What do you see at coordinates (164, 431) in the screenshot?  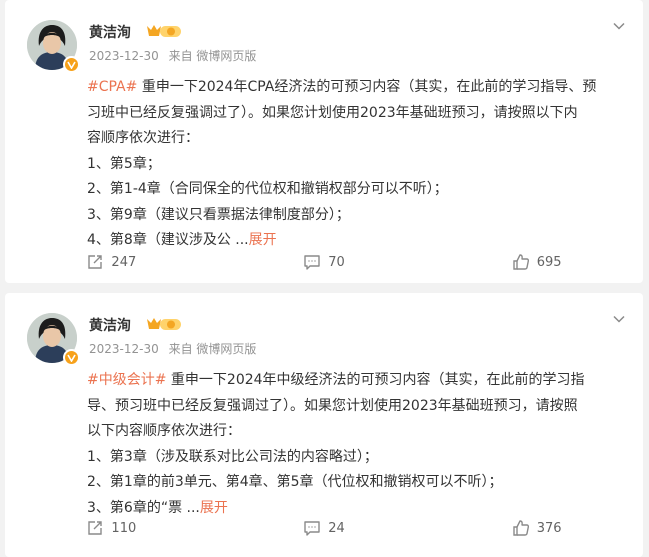 I see `text-line: 以下内容顺序依次进行：` at bounding box center [164, 431].